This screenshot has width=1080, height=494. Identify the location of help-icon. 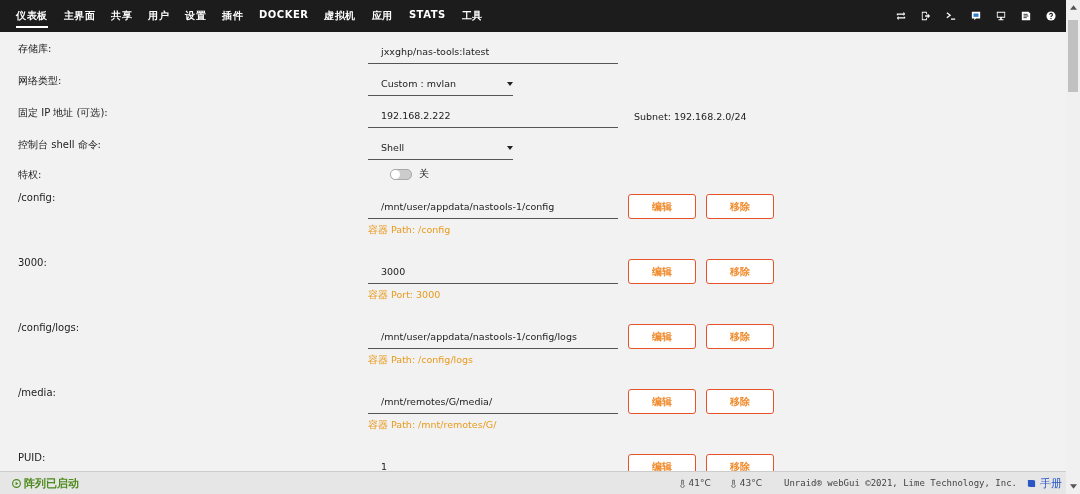
(1051, 16).